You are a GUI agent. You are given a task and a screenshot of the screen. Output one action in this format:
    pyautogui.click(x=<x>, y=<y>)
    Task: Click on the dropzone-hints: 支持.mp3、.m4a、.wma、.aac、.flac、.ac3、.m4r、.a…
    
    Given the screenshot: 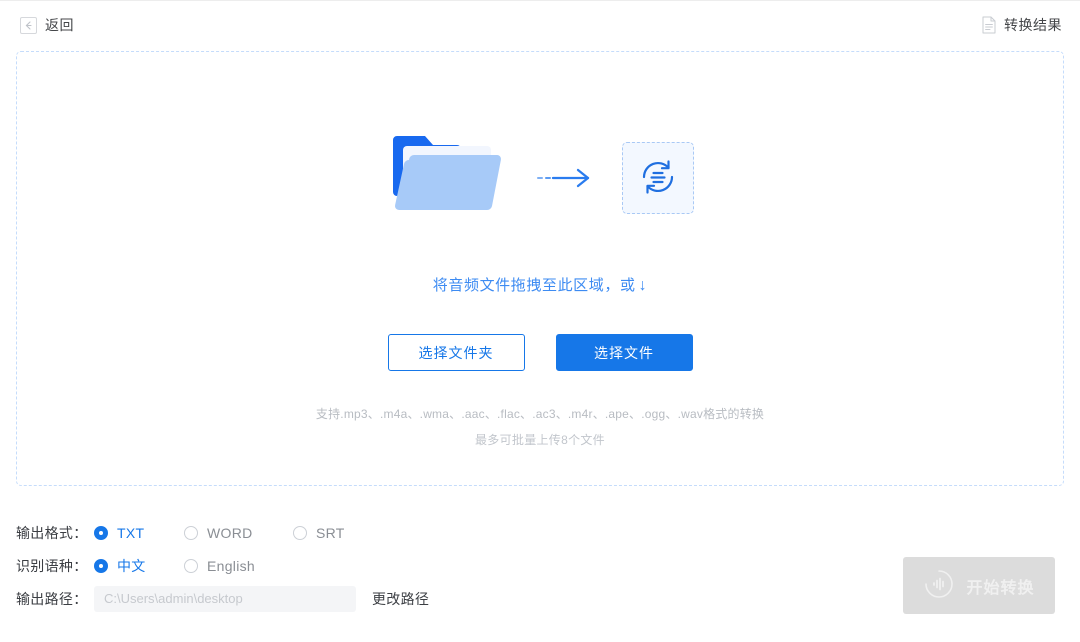 What is the action you would take?
    pyautogui.click(x=540, y=426)
    